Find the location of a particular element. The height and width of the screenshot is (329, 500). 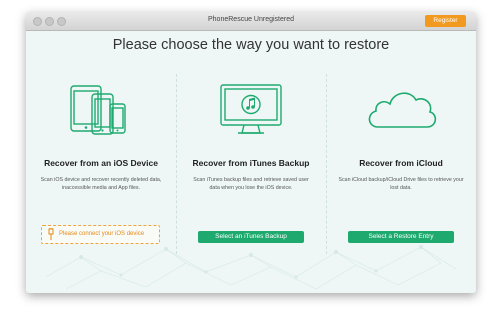

connect-device-label: Please connect your iOS device is located at coordinates (102, 234).